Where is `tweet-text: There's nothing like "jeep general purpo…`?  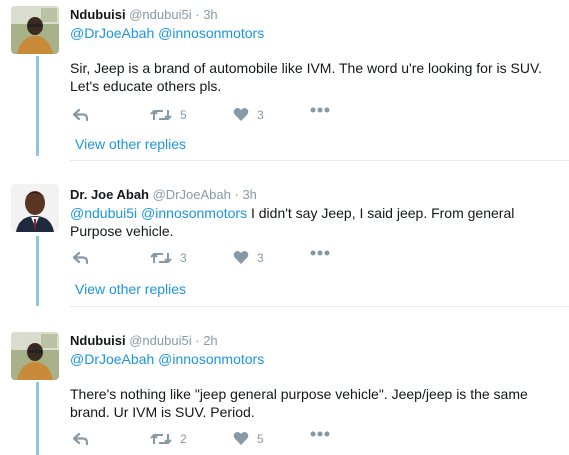
tweet-text: There's nothing like "jeep general purpo… is located at coordinates (299, 403).